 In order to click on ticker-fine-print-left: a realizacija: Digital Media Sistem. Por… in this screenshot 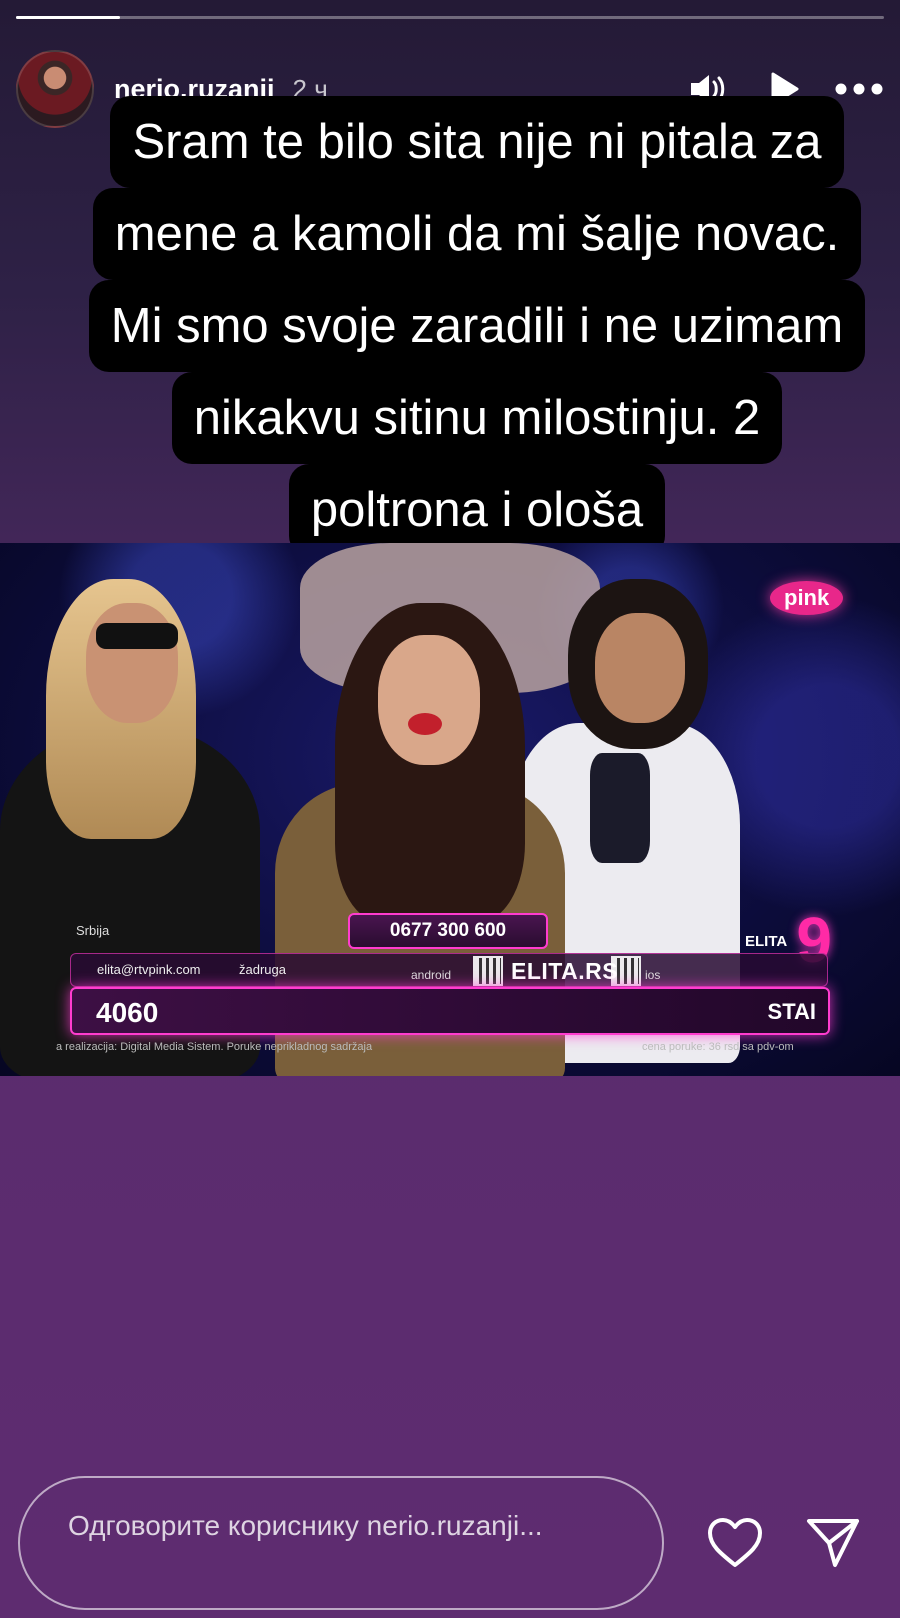, I will do `click(214, 1047)`.